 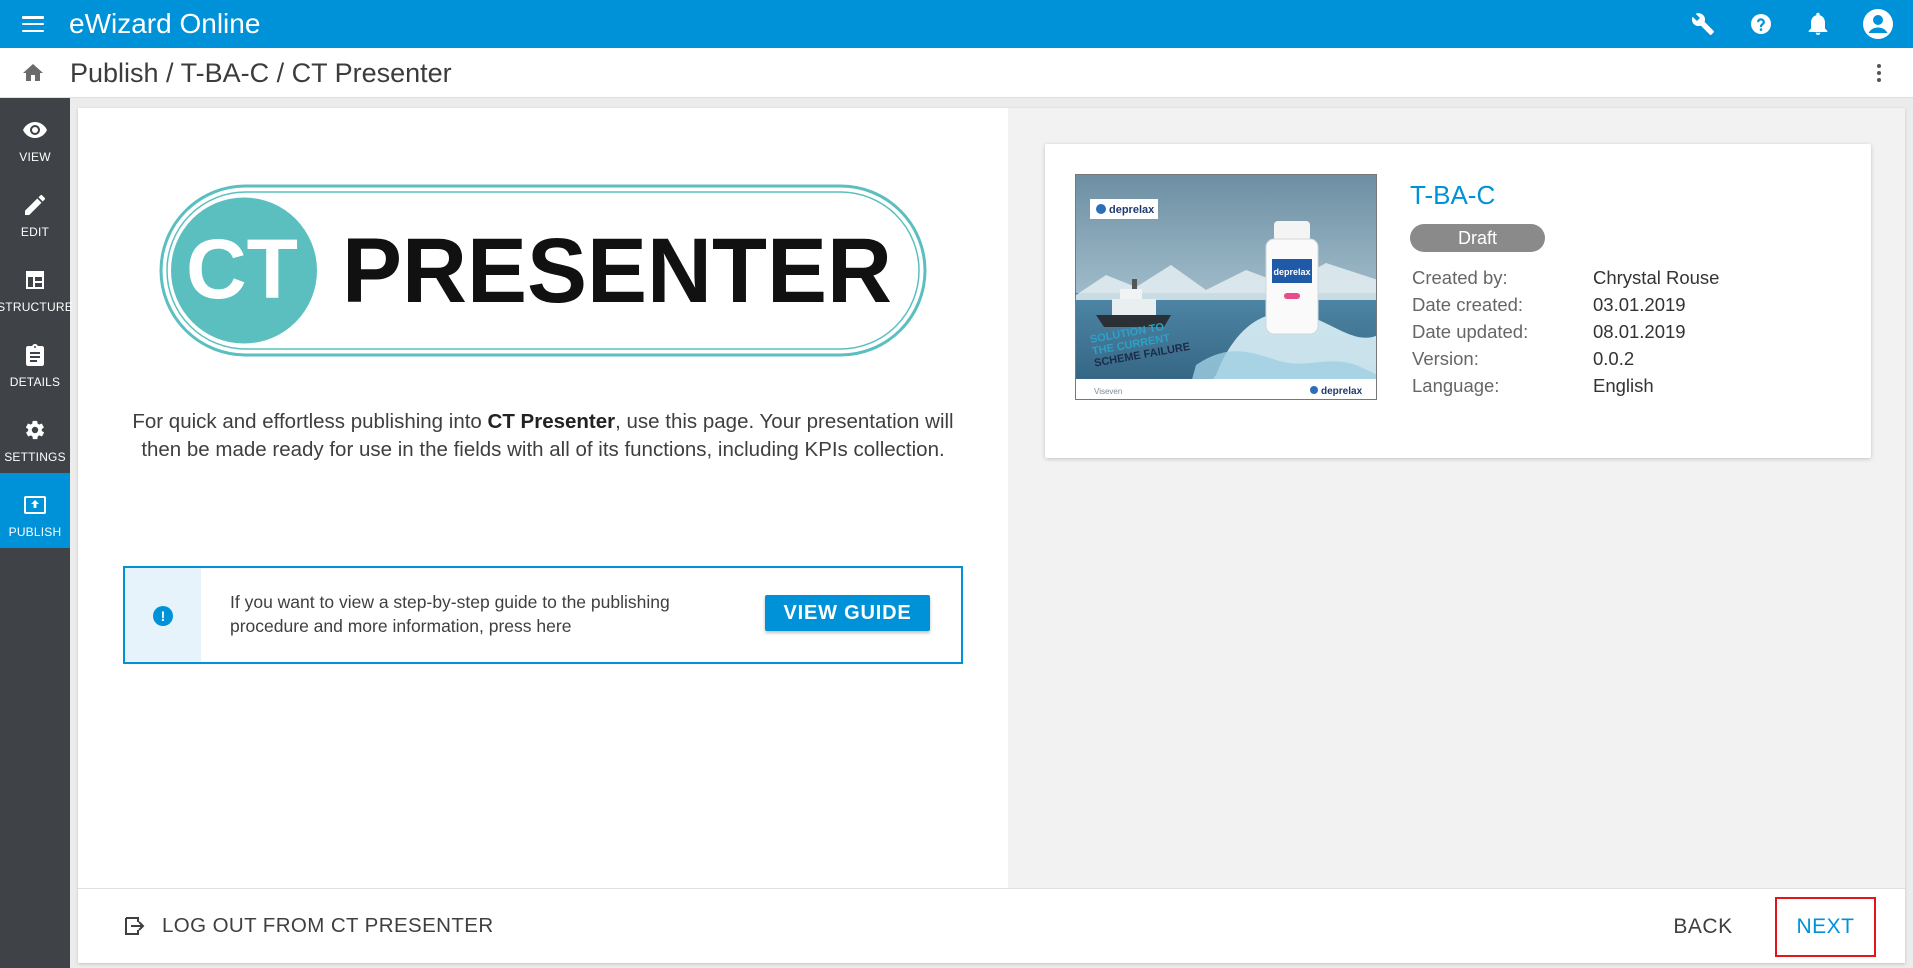 What do you see at coordinates (1656, 277) in the screenshot?
I see `created-by-value: Chrystal Rouse` at bounding box center [1656, 277].